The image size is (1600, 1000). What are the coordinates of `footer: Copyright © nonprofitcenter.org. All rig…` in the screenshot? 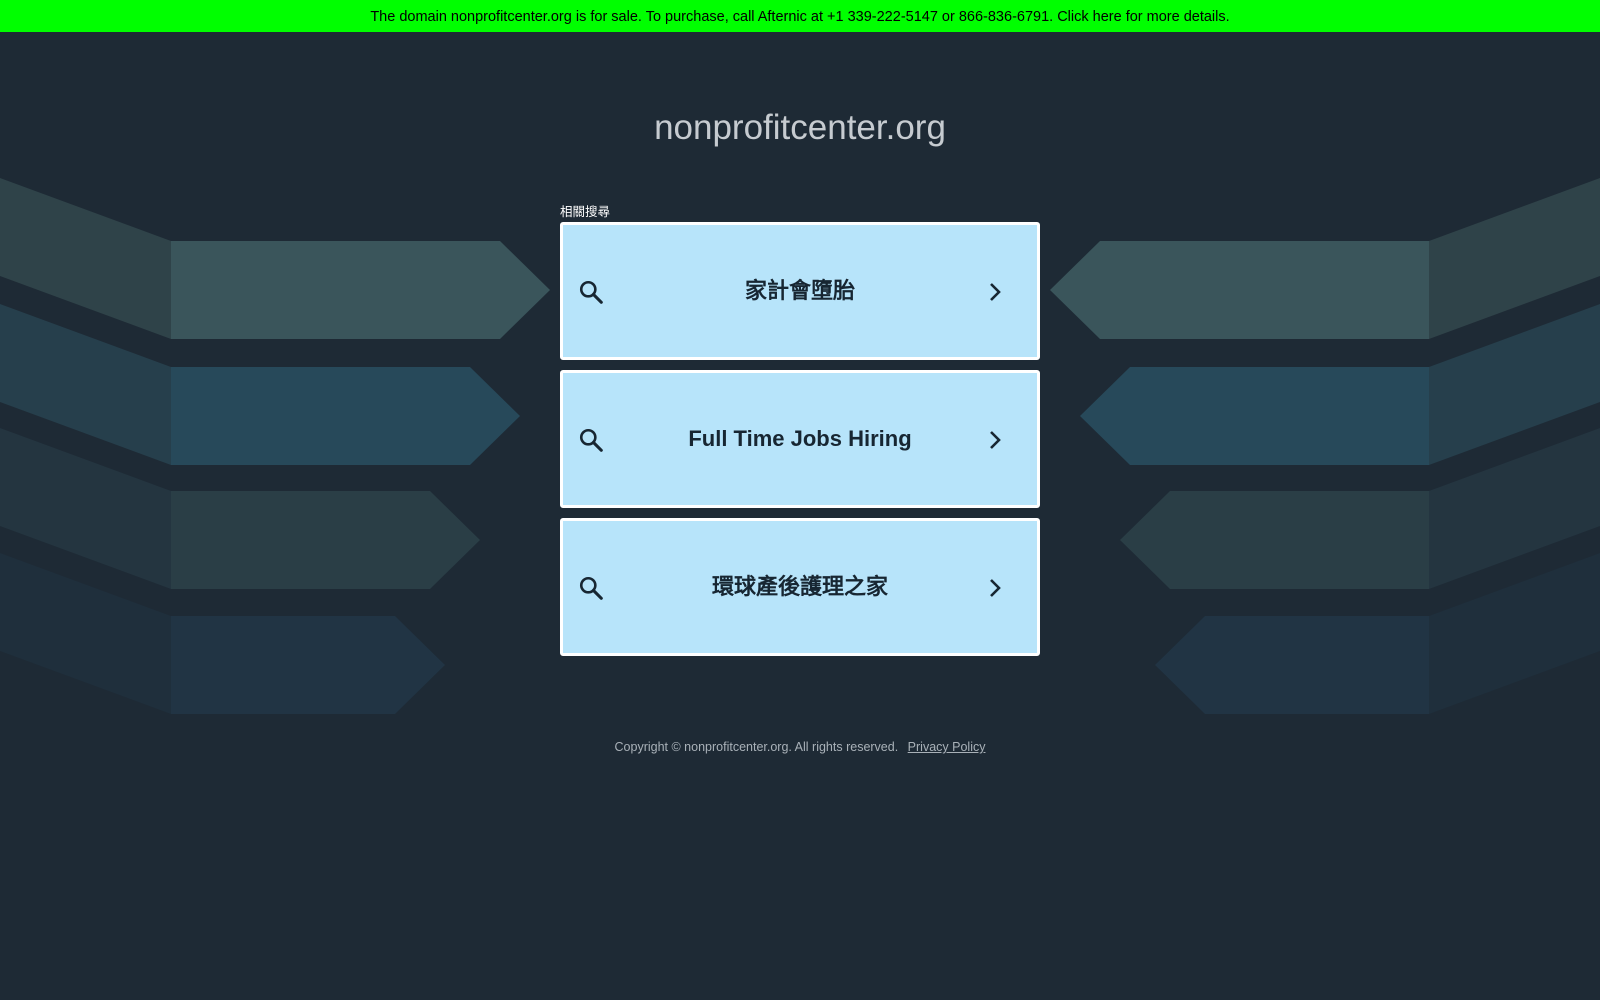 It's located at (800, 747).